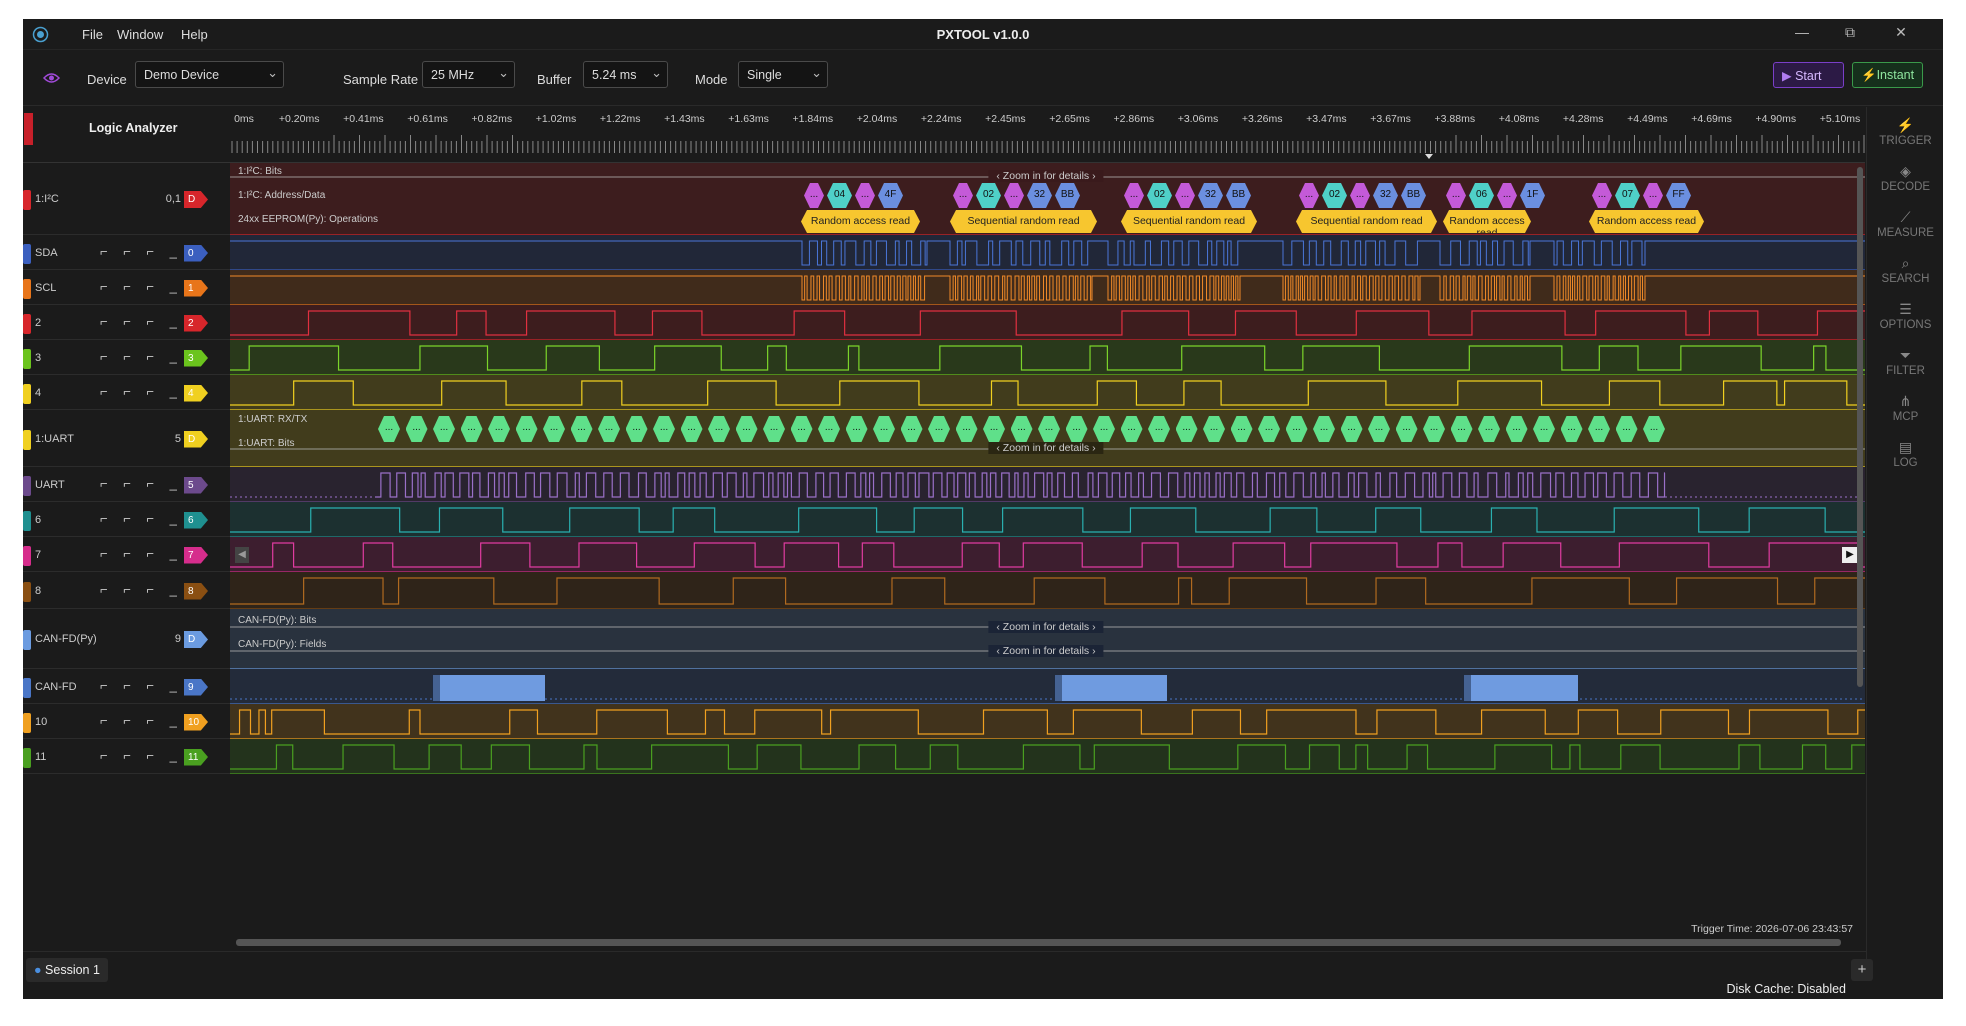  I want to click on sidebar-filter: ⏷ FILTER, so click(1905, 362).